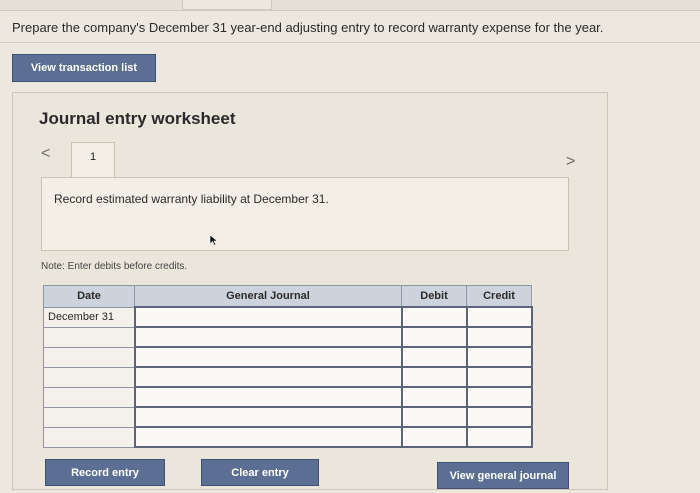 This screenshot has width=700, height=493. I want to click on chevron-right-icon: >, so click(570, 162).